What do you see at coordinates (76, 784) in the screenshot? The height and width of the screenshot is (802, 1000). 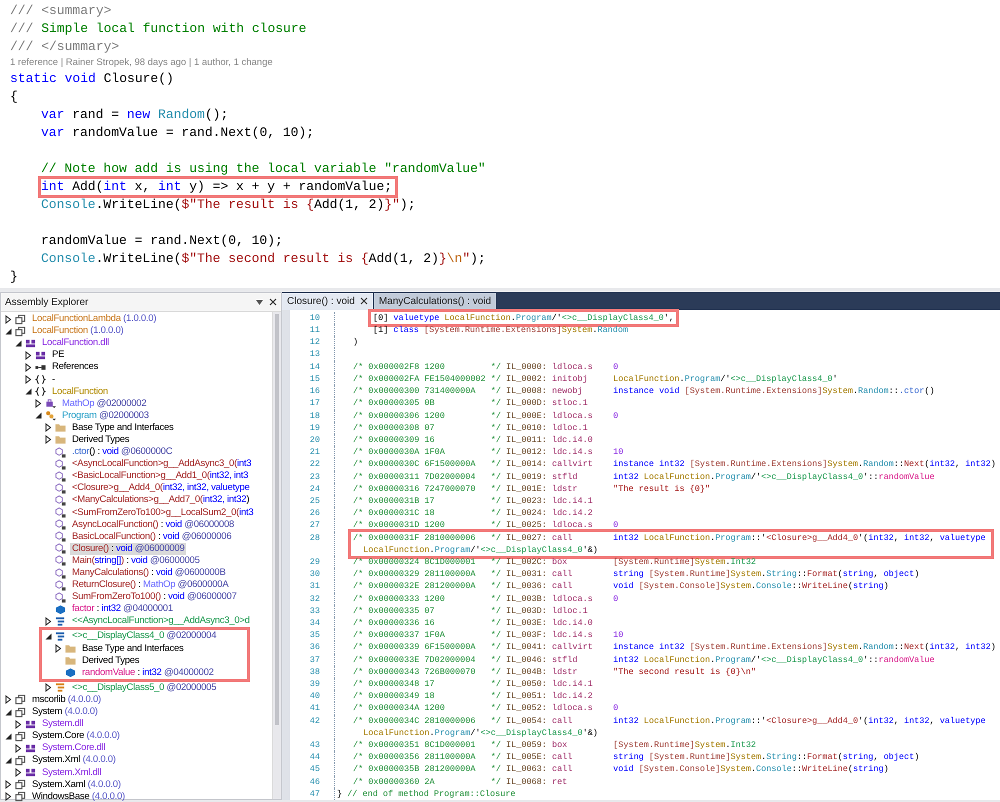 I see `tree-item: System.Xaml (4.0.0.0)` at bounding box center [76, 784].